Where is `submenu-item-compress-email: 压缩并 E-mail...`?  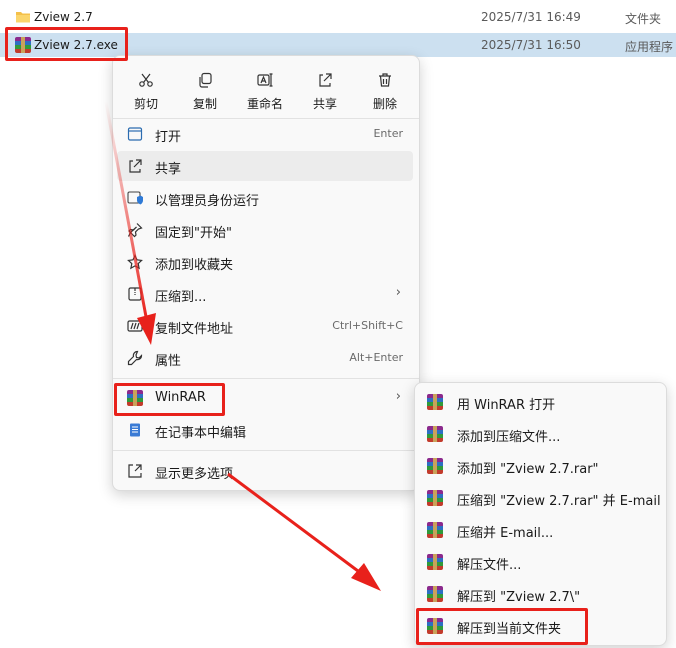
submenu-item-compress-email: 压缩并 E-mail... is located at coordinates (541, 530).